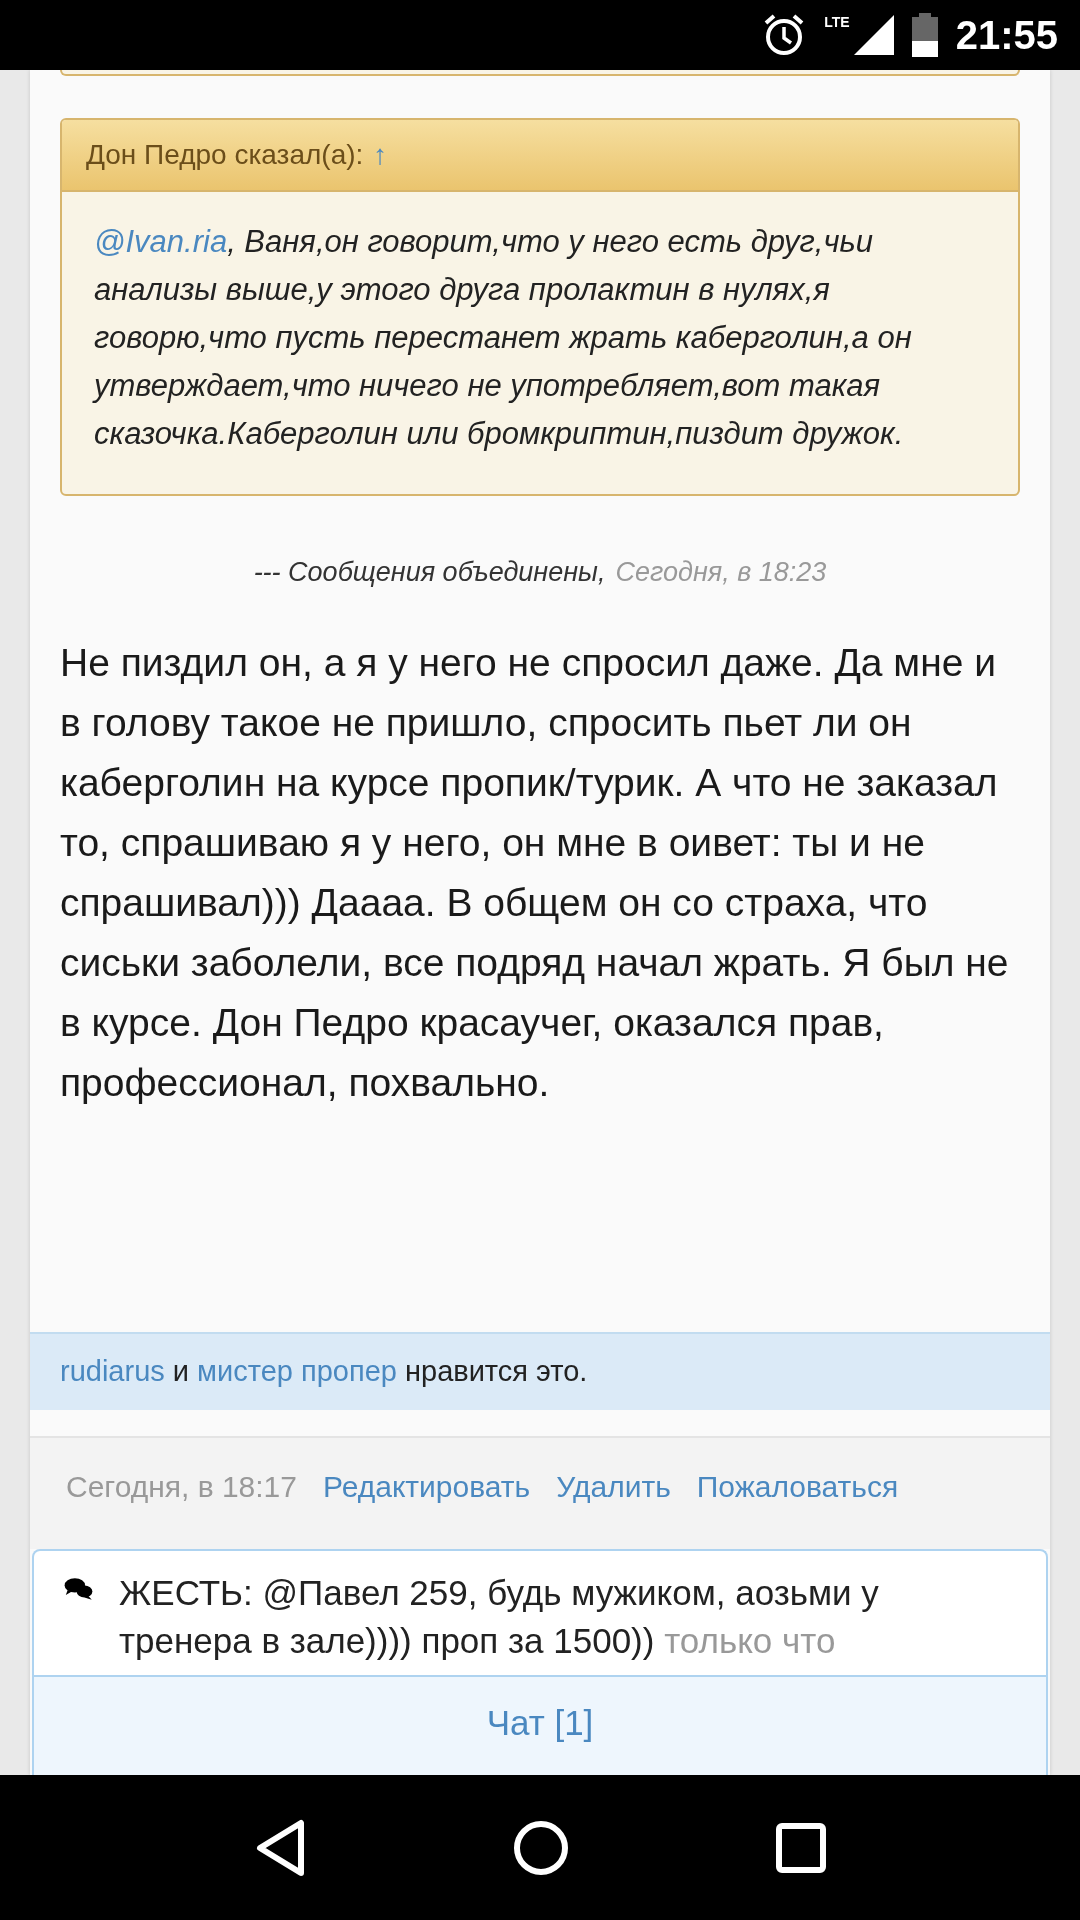 This screenshot has height=1920, width=1080. I want to click on post-action-link: Удалить, so click(613, 1486).